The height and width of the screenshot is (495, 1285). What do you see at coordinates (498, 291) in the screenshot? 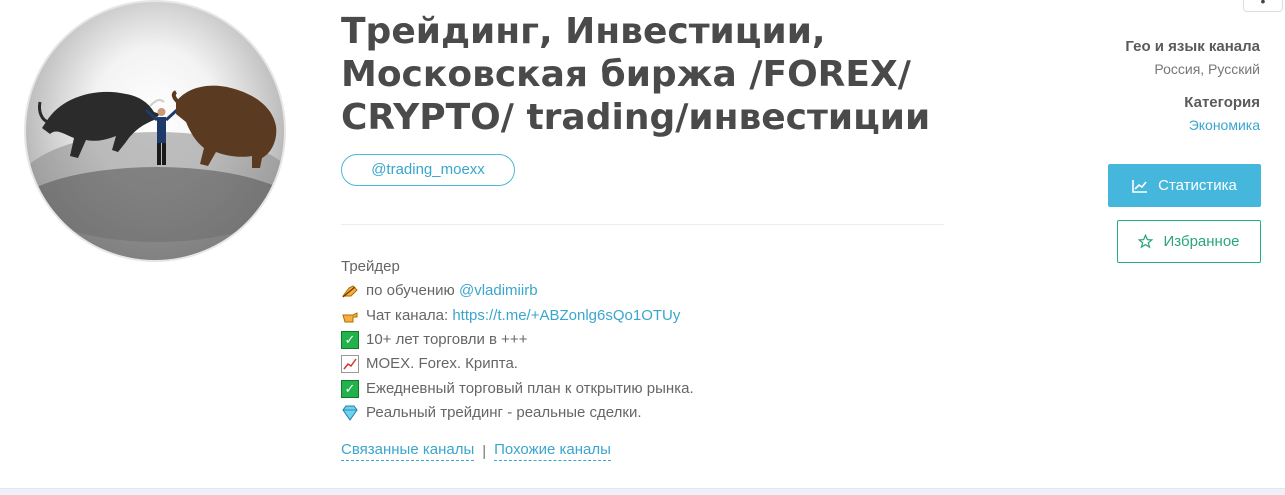
I see `mentor-username-link: @vladimiirb` at bounding box center [498, 291].